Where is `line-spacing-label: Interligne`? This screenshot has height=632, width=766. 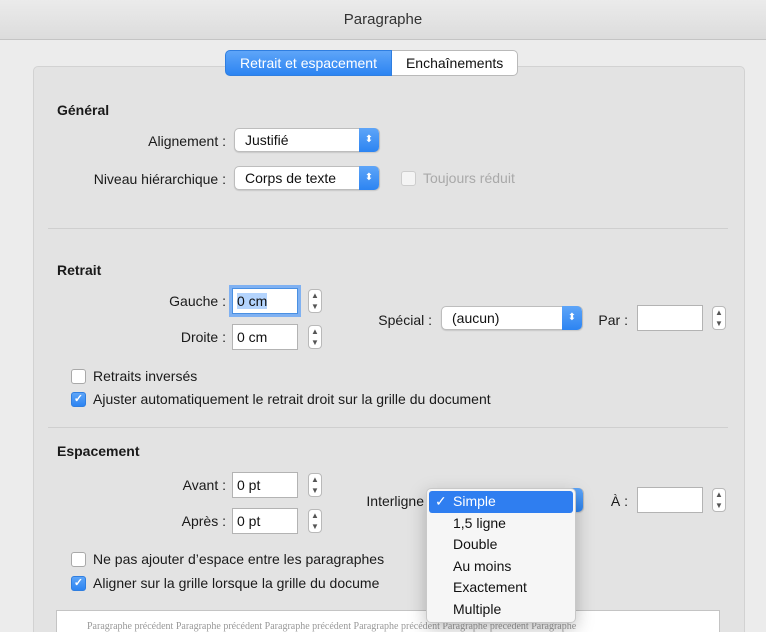 line-spacing-label: Interligne is located at coordinates (395, 501).